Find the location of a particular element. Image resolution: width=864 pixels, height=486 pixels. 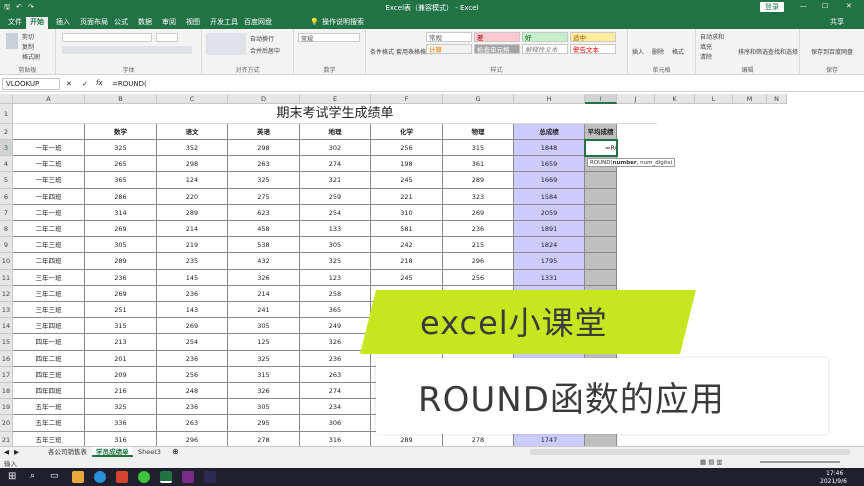

style-warning: 警告文本 is located at coordinates (593, 49).